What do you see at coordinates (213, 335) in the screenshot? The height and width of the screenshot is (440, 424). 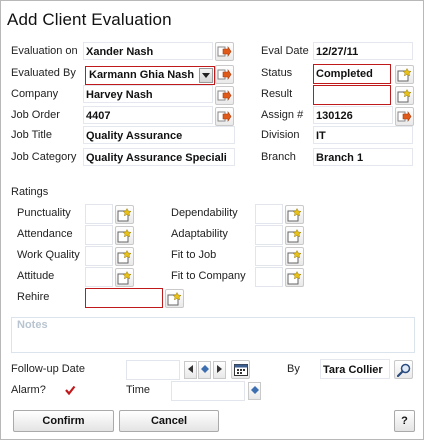 I see `notes-textarea: Notes` at bounding box center [213, 335].